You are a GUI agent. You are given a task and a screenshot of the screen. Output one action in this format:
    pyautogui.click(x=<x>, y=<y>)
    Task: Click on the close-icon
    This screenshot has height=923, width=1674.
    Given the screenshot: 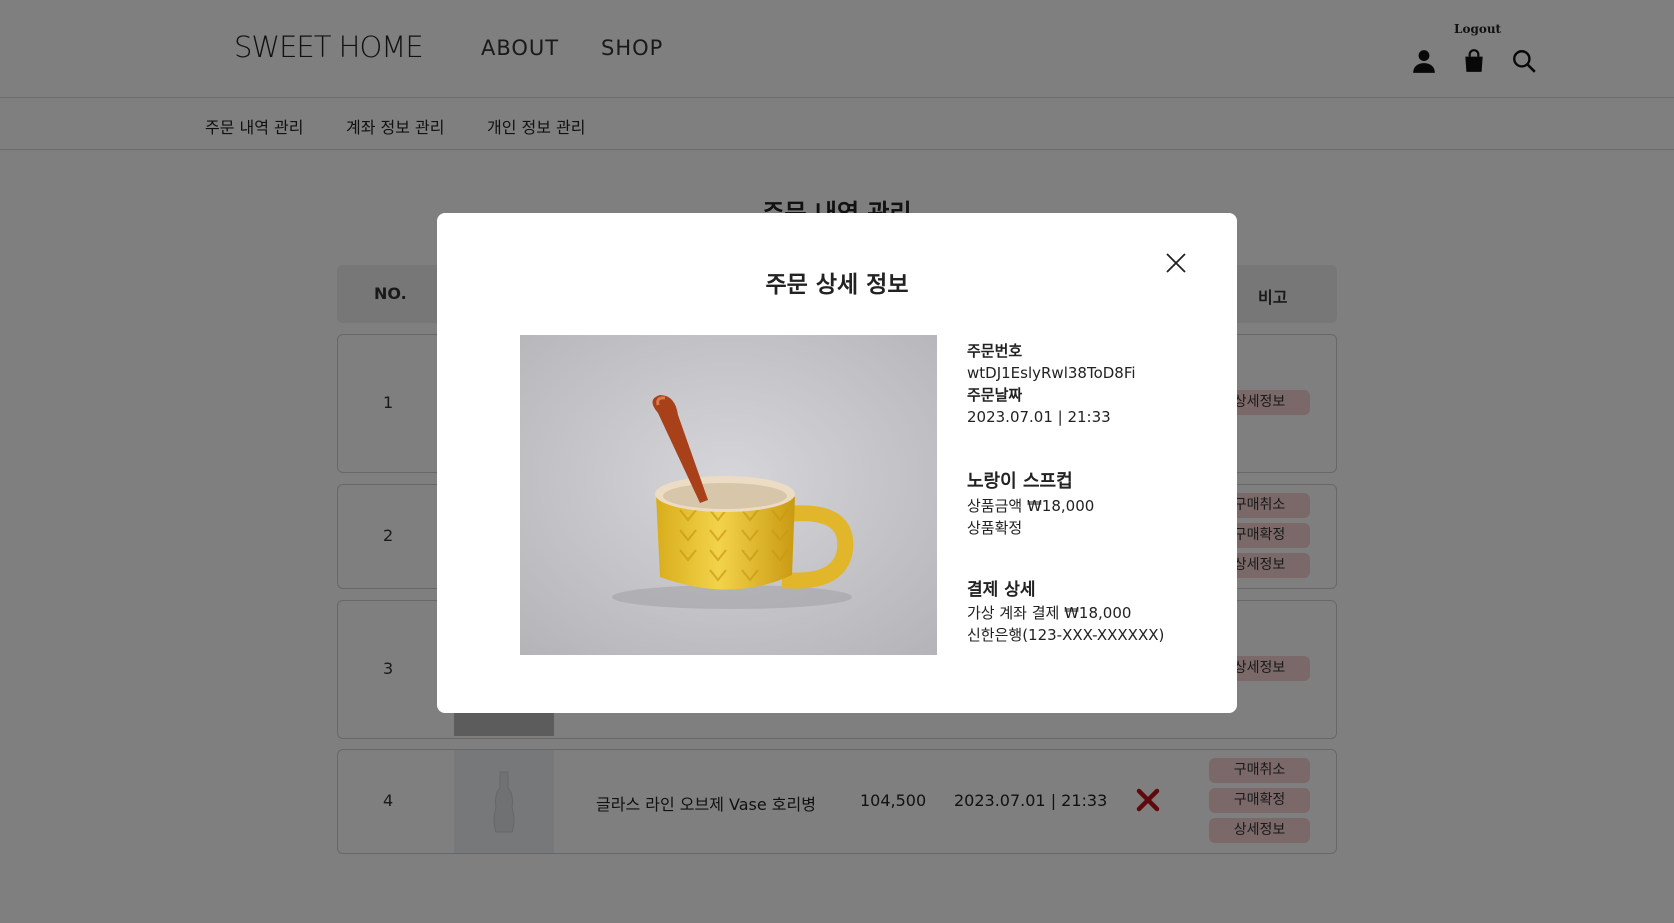 What is the action you would take?
    pyautogui.click(x=1176, y=263)
    